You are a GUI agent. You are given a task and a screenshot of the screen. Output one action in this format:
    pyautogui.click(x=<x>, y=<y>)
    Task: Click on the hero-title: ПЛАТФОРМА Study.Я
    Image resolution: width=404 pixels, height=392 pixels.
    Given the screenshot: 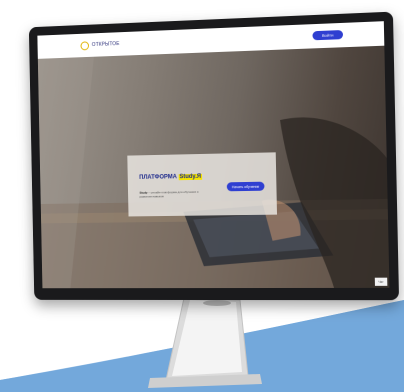 What is the action you would take?
    pyautogui.click(x=171, y=177)
    